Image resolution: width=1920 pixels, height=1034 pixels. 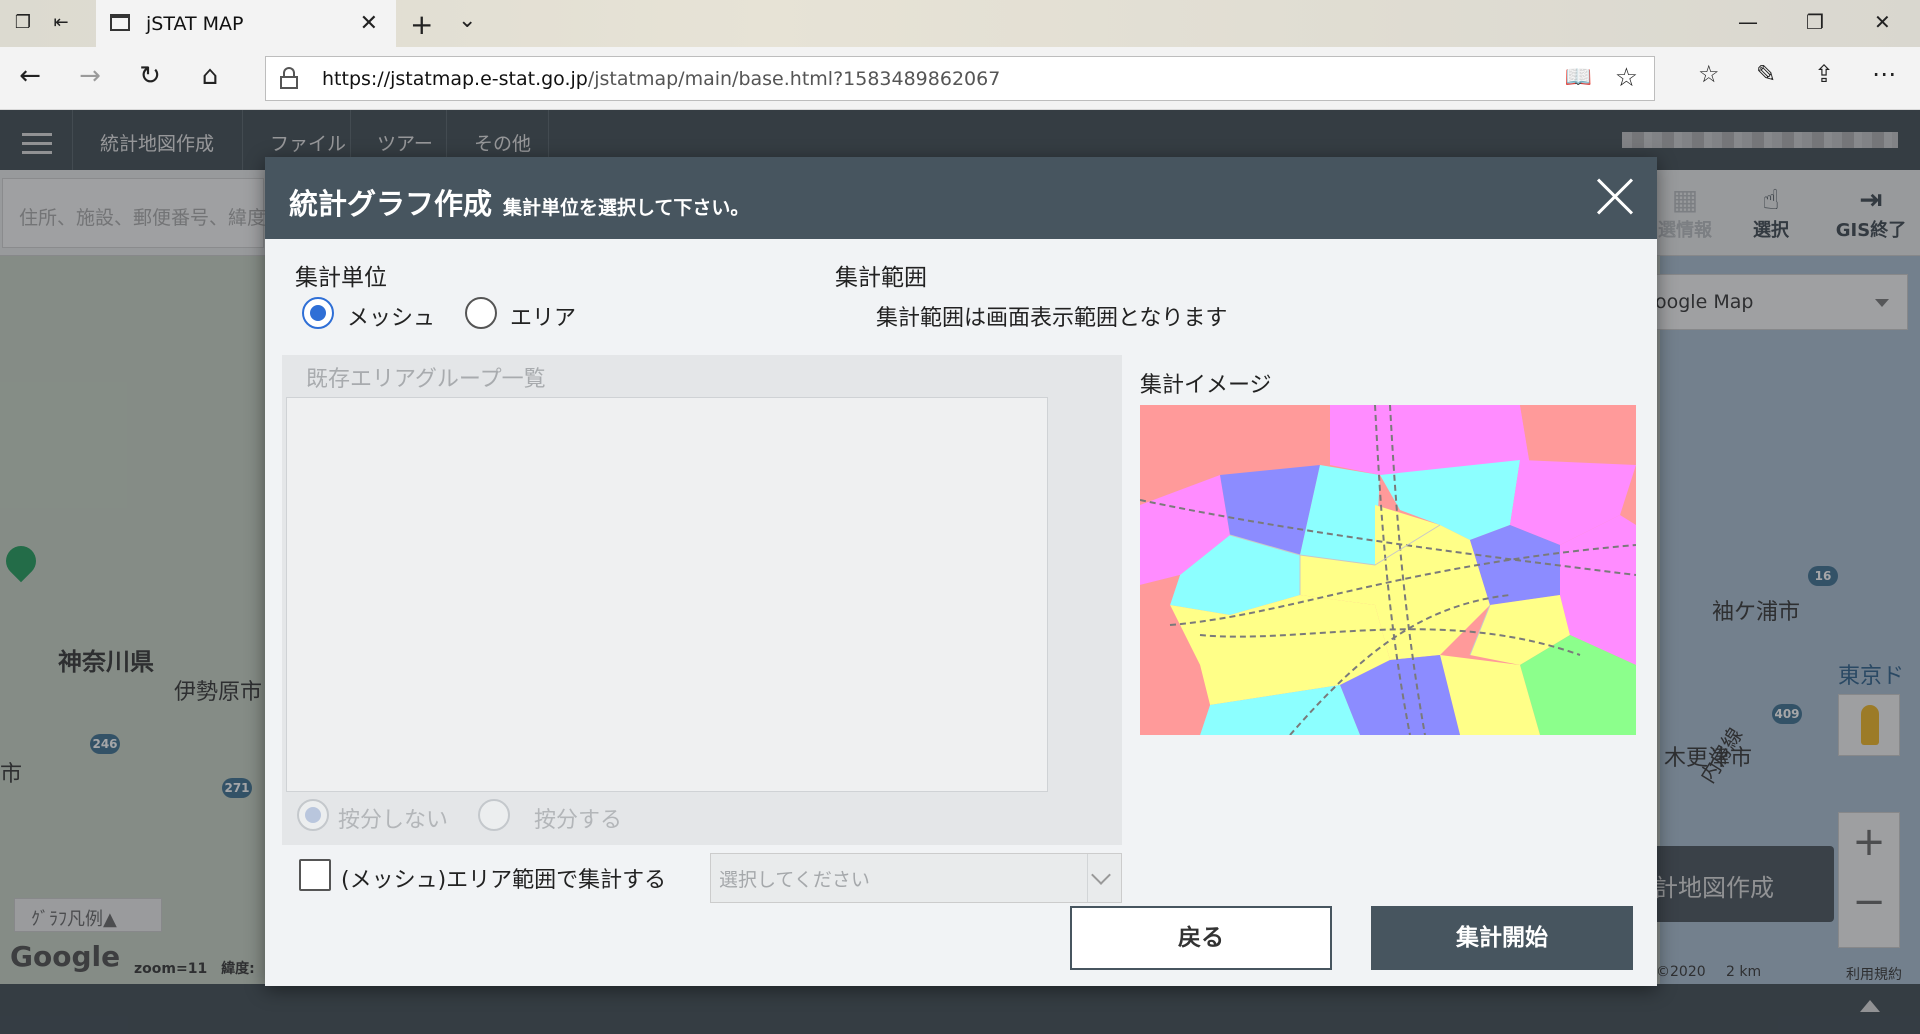 What do you see at coordinates (341, 278) in the screenshot?
I see `unit-label: 集計単位` at bounding box center [341, 278].